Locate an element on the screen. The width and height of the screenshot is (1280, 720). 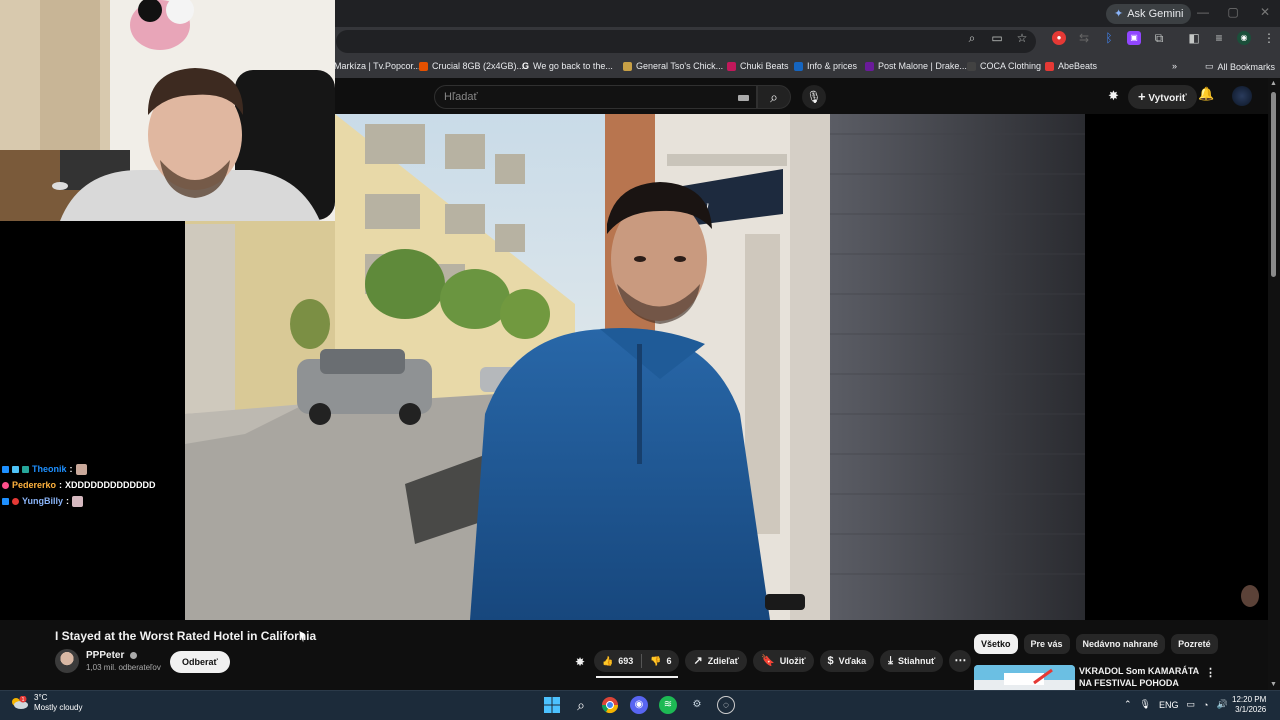
like-count: 693 is located at coordinates (626, 661).